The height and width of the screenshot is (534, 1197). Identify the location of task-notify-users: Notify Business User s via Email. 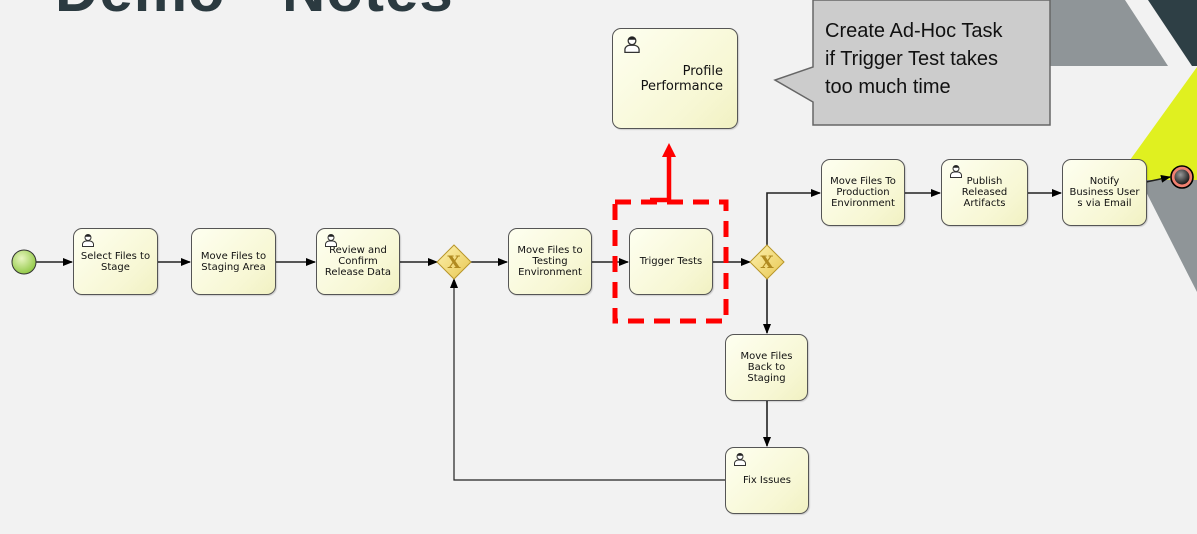
(1104, 192).